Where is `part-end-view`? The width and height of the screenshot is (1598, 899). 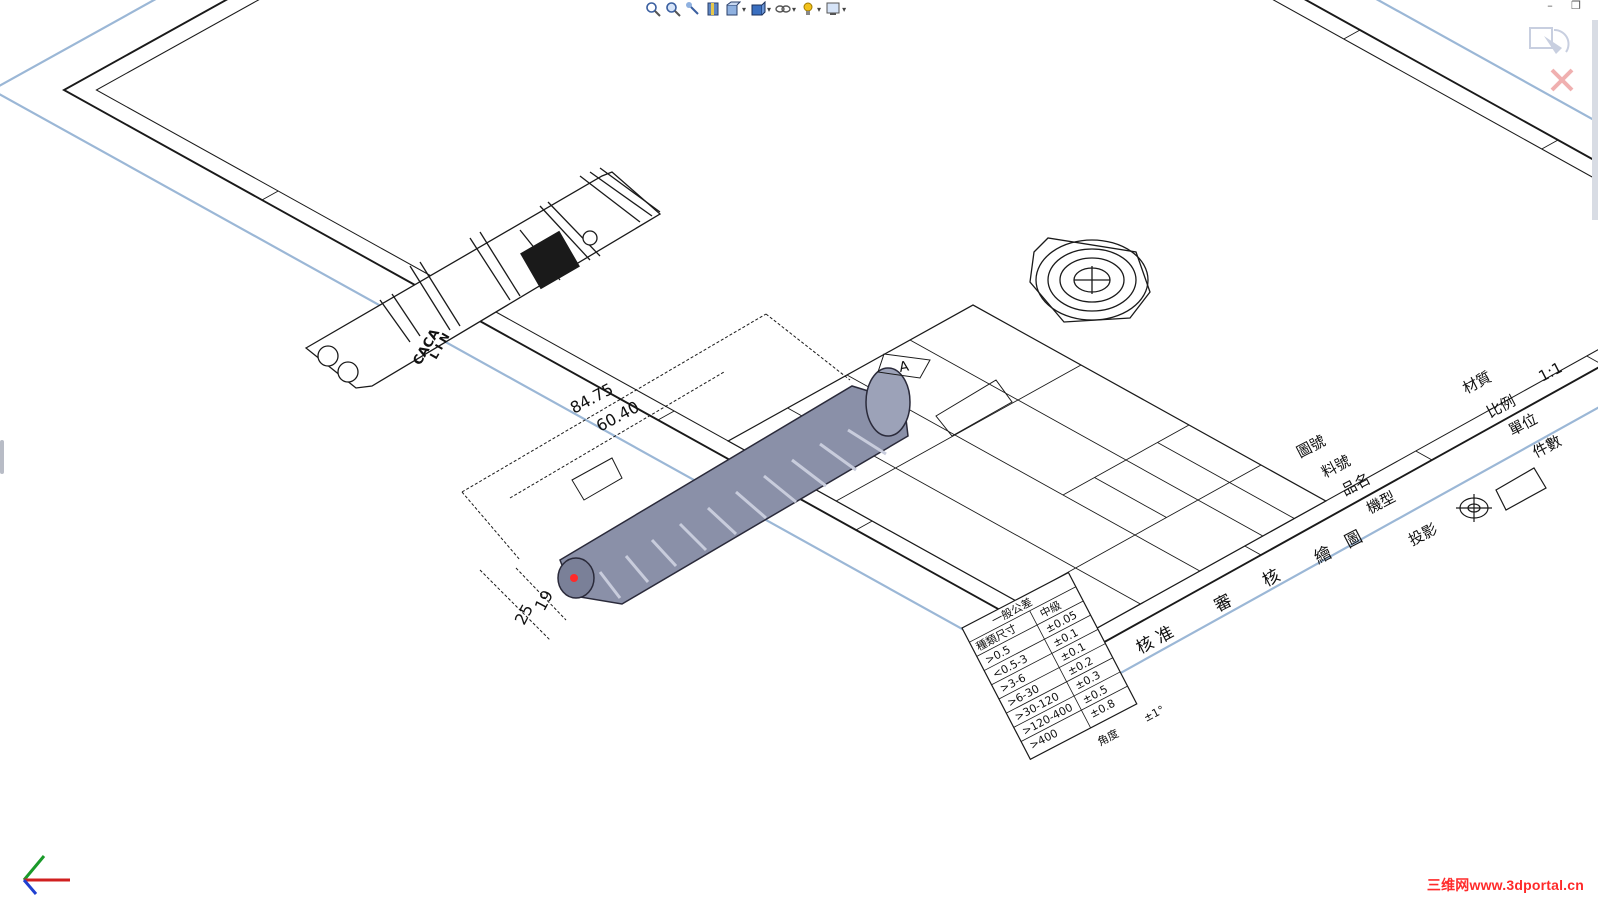
part-end-view is located at coordinates (1090, 280).